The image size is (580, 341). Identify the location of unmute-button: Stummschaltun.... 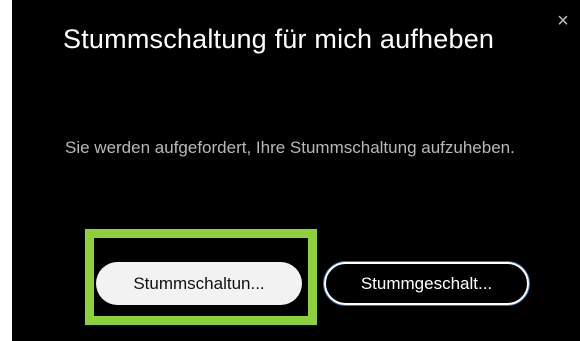
(199, 283).